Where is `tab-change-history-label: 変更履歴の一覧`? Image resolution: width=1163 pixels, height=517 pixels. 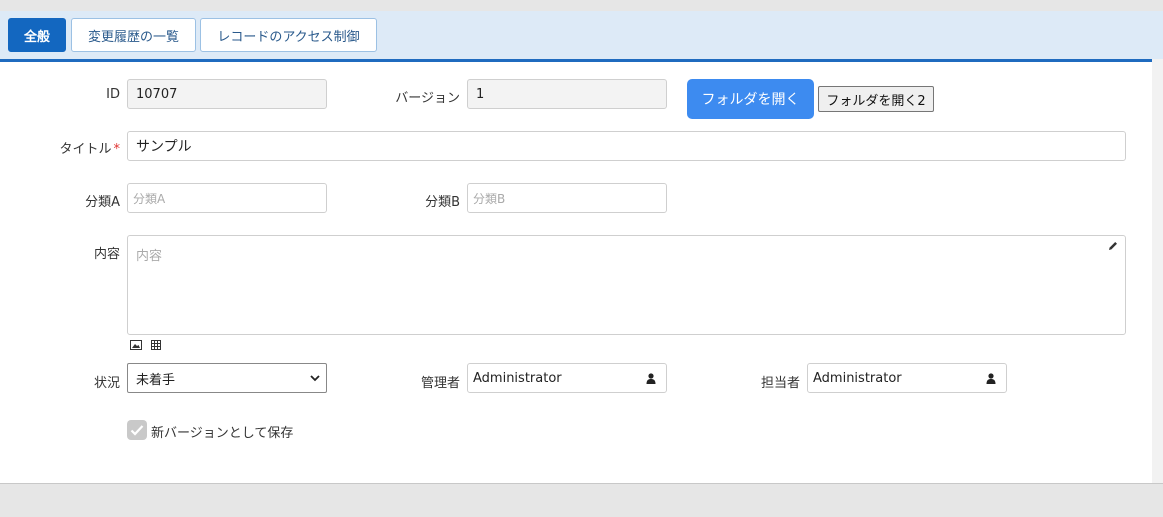 tab-change-history-label: 変更履歴の一覧 is located at coordinates (133, 37).